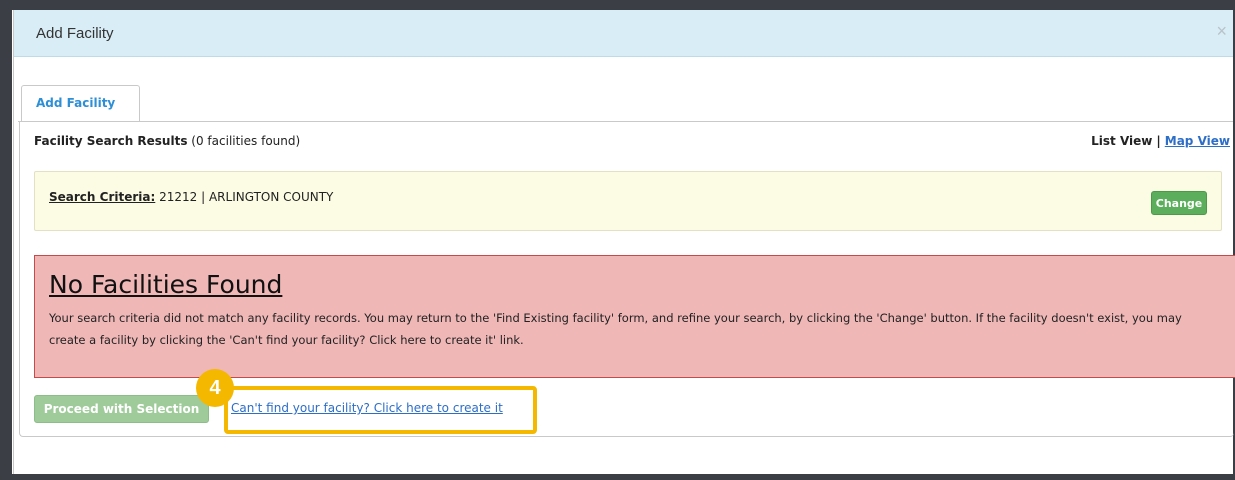 The width and height of the screenshot is (1235, 480). Describe the element at coordinates (246, 141) in the screenshot. I see `results-count: (0 facilities found)` at that location.